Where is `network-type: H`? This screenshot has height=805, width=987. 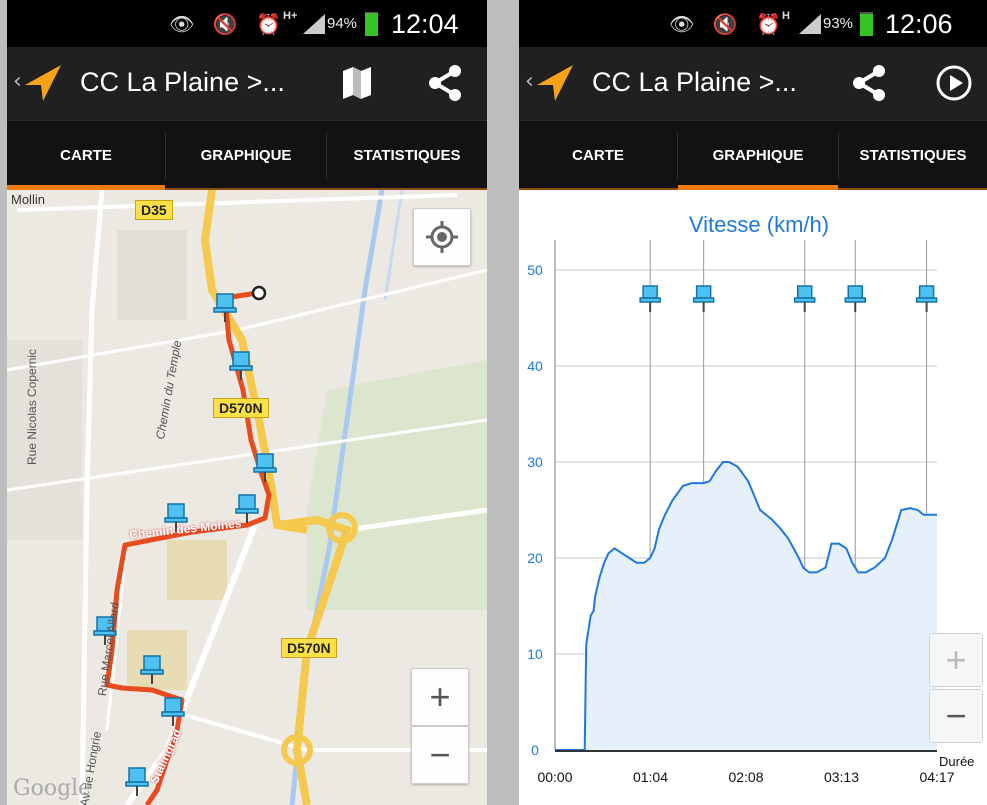 network-type: H is located at coordinates (786, 16).